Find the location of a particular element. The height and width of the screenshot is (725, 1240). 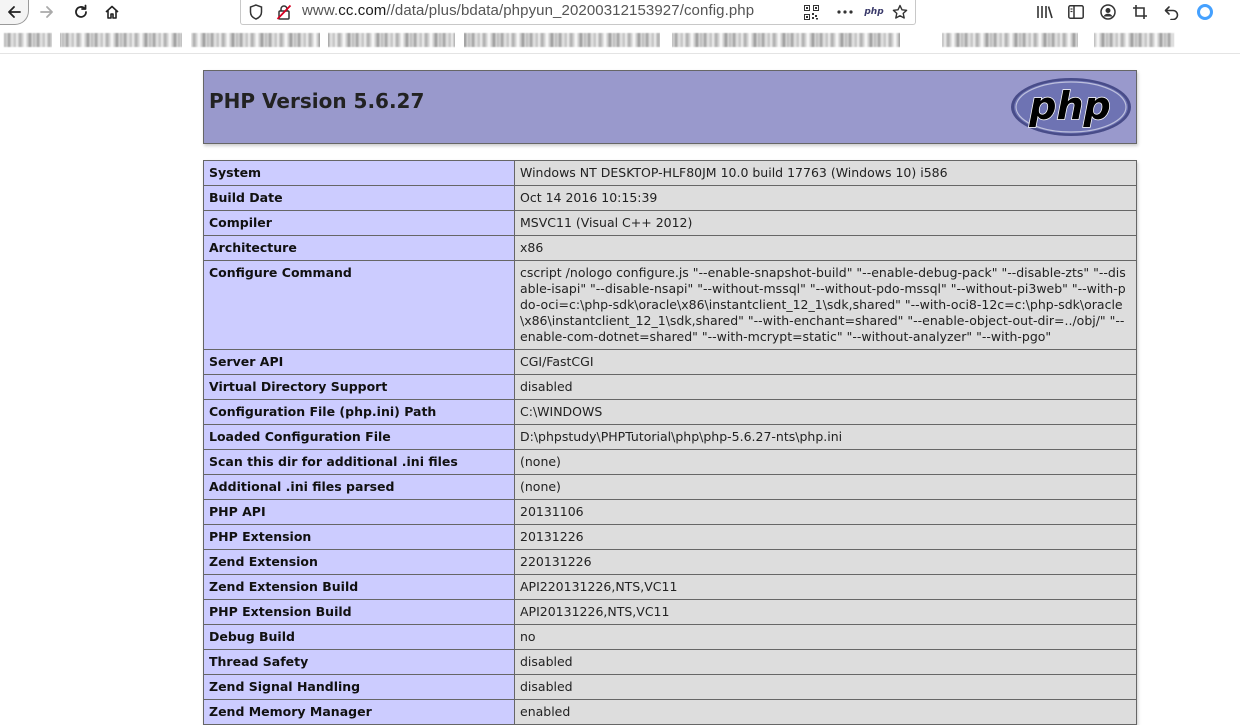

table-row: Compiler MSVC11 (Visual C++ 2012) is located at coordinates (670, 223).